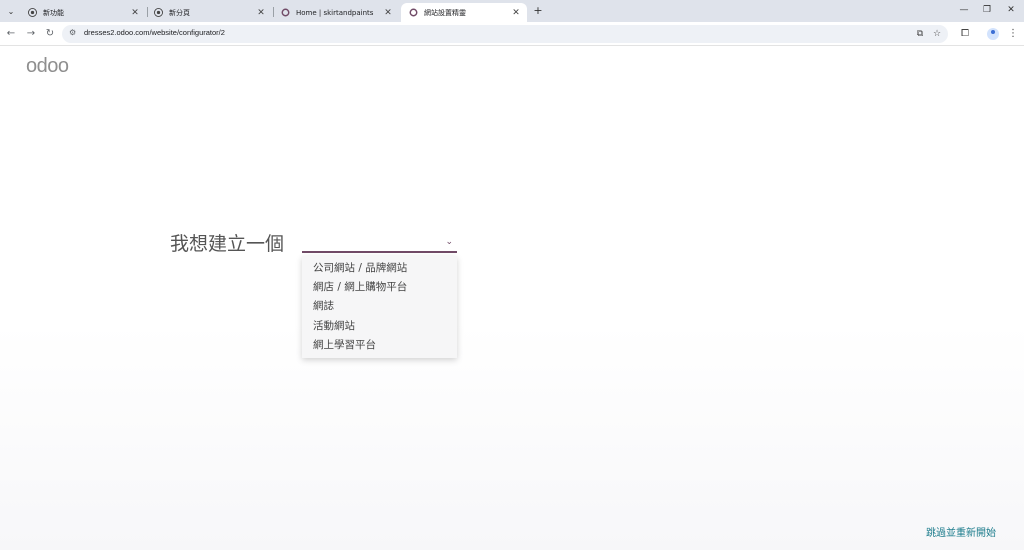  Describe the element at coordinates (538, 11) in the screenshot. I see `new-tab-button: +` at that location.